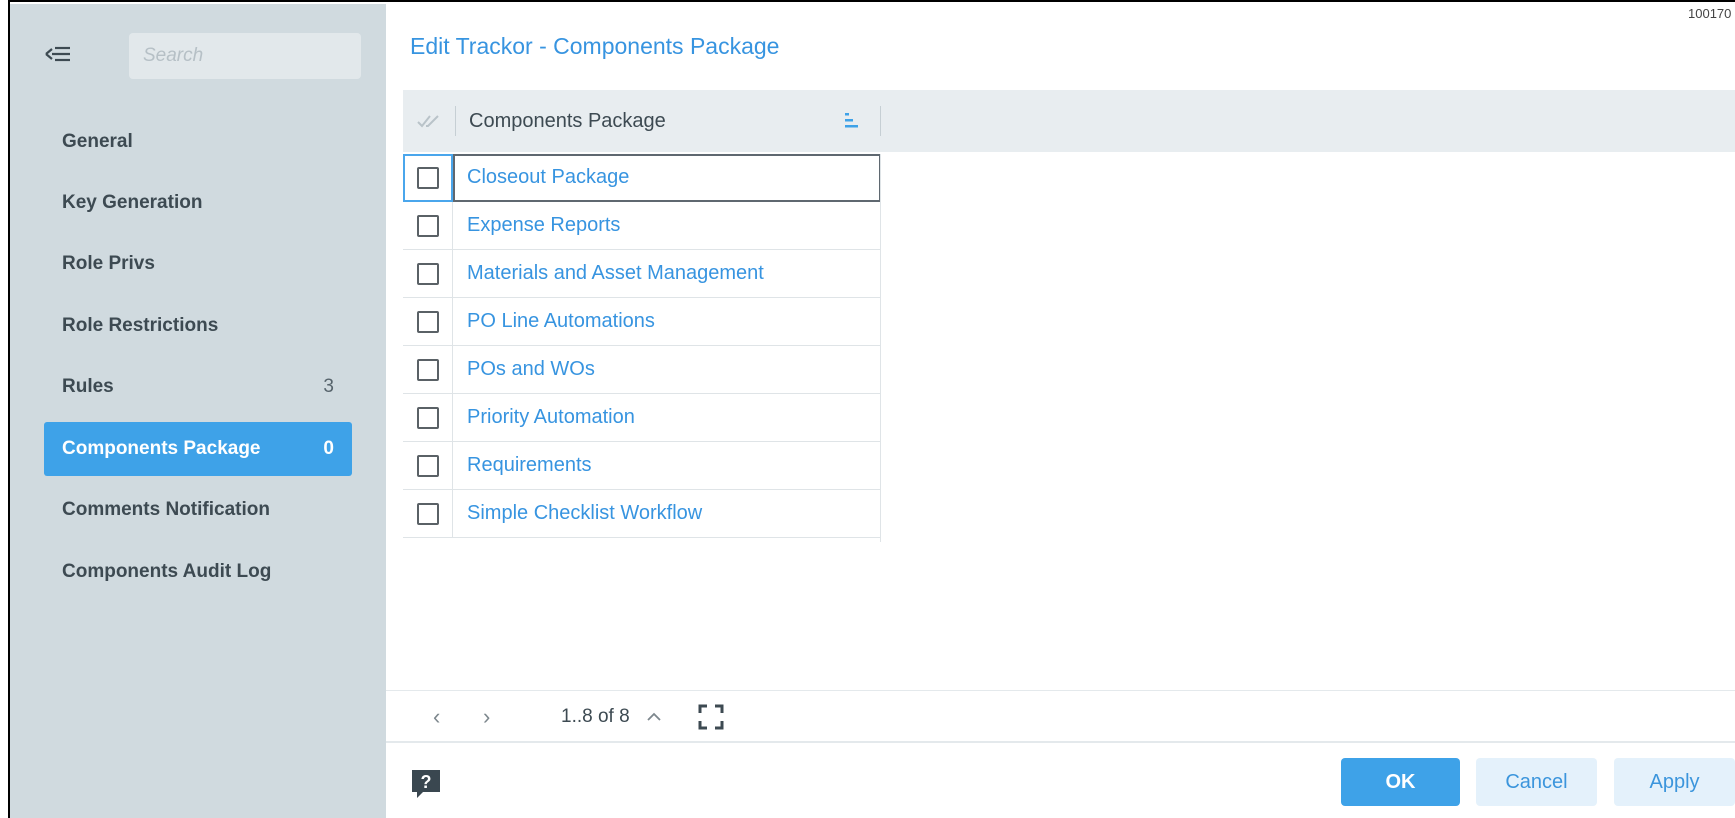 This screenshot has height=818, width=1735. I want to click on cancel-button: Cancel, so click(1536, 782).